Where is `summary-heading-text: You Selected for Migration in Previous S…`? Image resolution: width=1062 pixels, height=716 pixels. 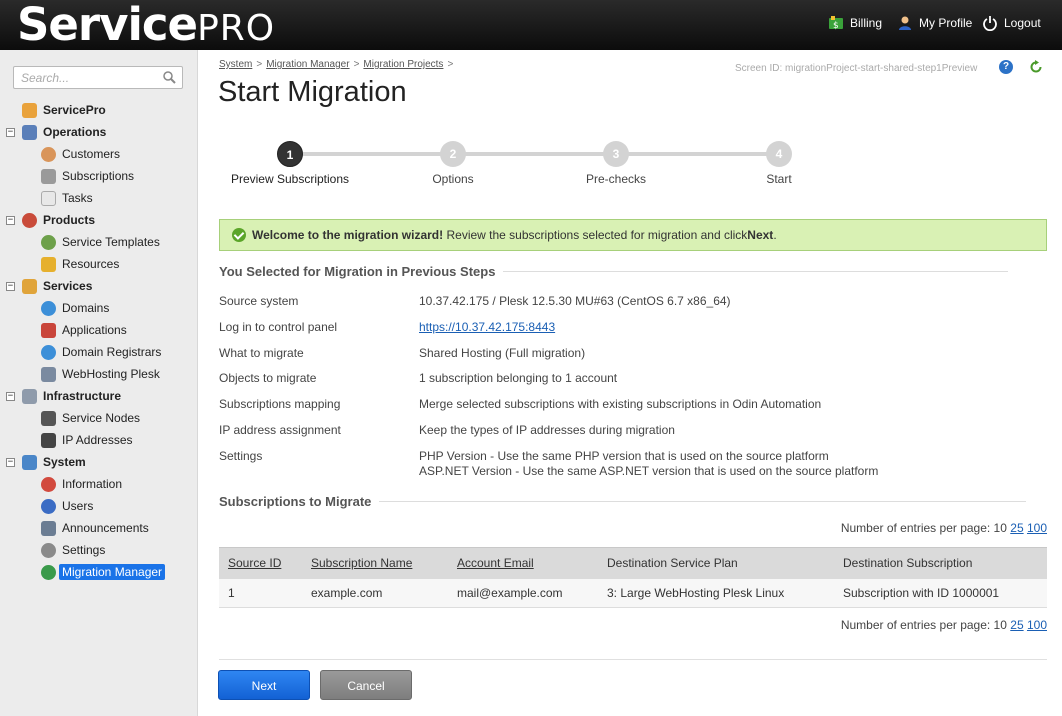
summary-heading-text: You Selected for Migration in Previous S… is located at coordinates (357, 271).